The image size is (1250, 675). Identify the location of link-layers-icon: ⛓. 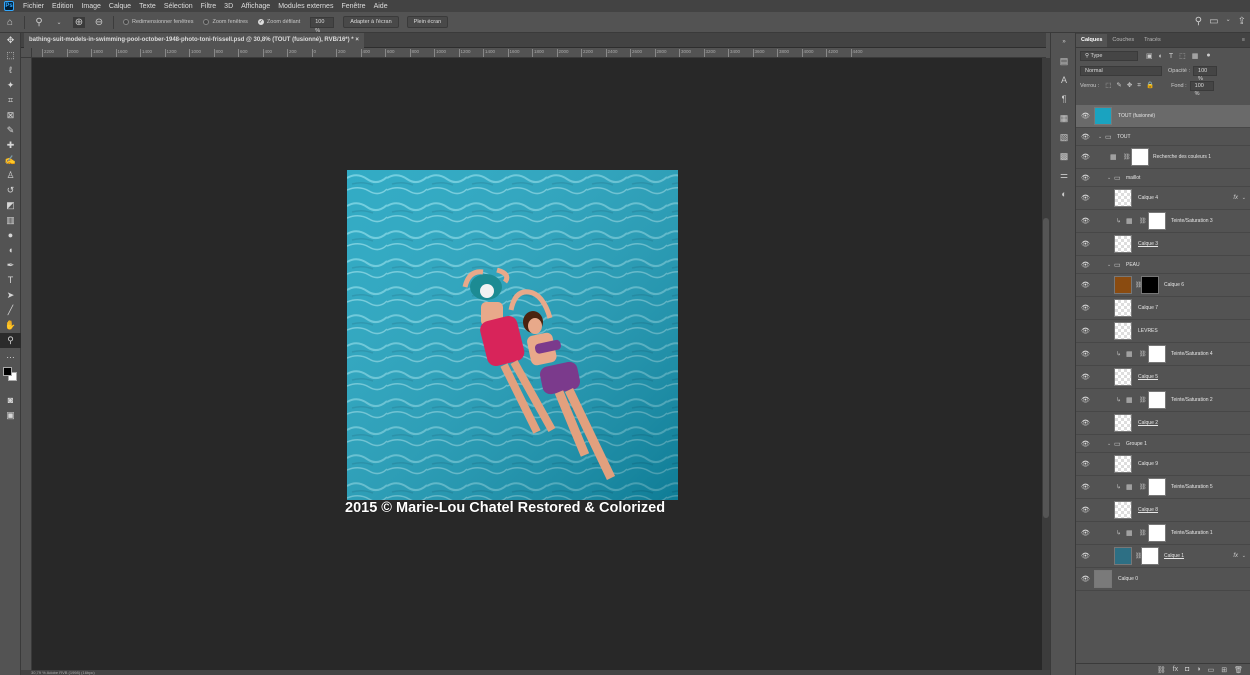
(1161, 670).